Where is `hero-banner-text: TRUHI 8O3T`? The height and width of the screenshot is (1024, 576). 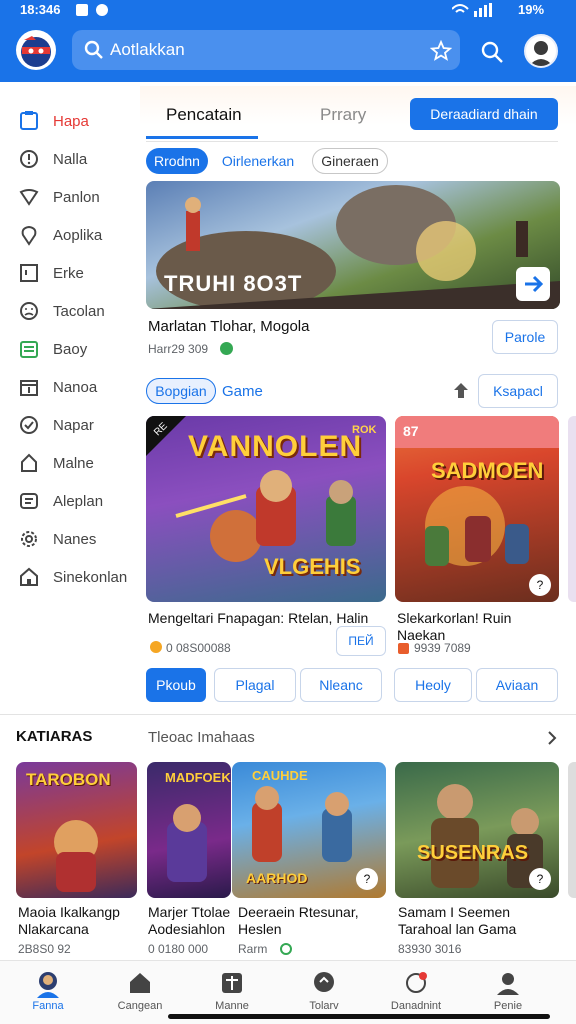
hero-banner-text: TRUHI 8O3T is located at coordinates (233, 283).